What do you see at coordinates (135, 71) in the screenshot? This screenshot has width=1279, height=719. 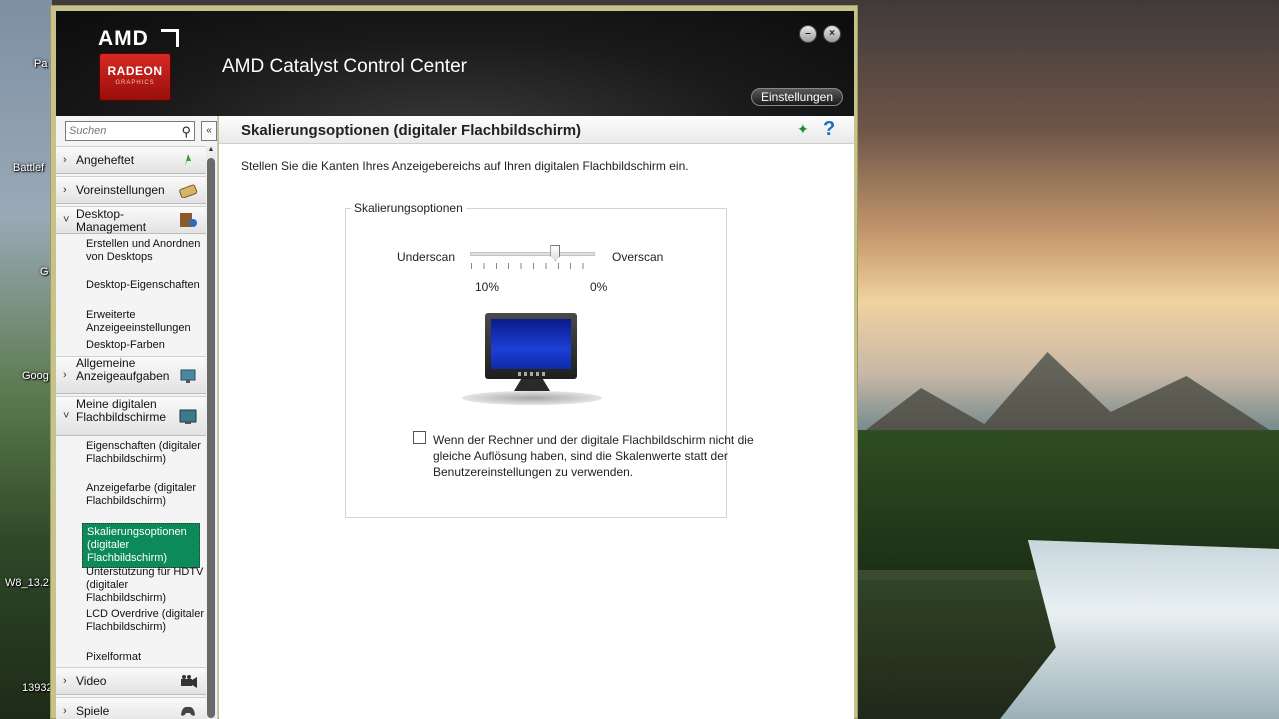 I see `radeon-text: RADEON` at bounding box center [135, 71].